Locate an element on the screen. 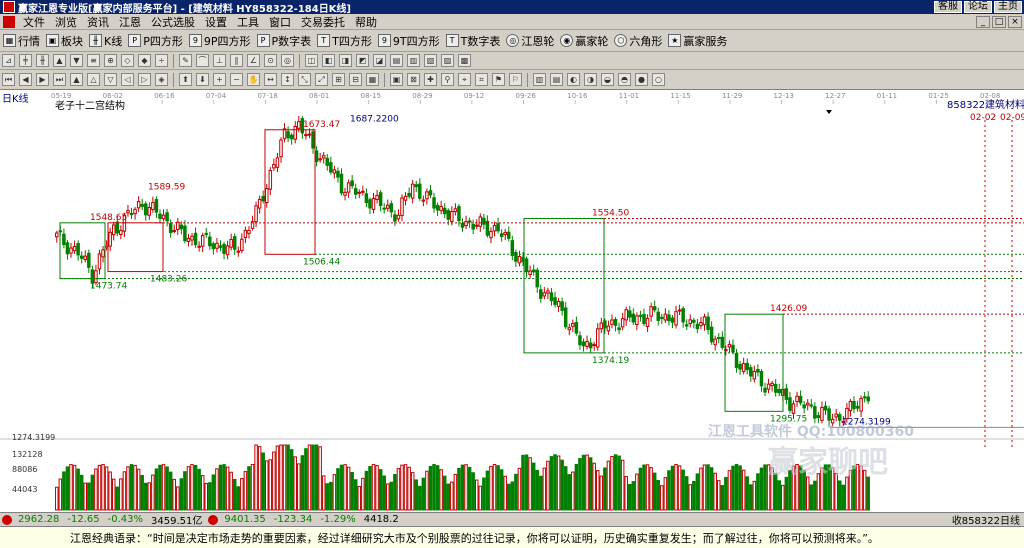  document-icon is located at coordinates (9, 21).